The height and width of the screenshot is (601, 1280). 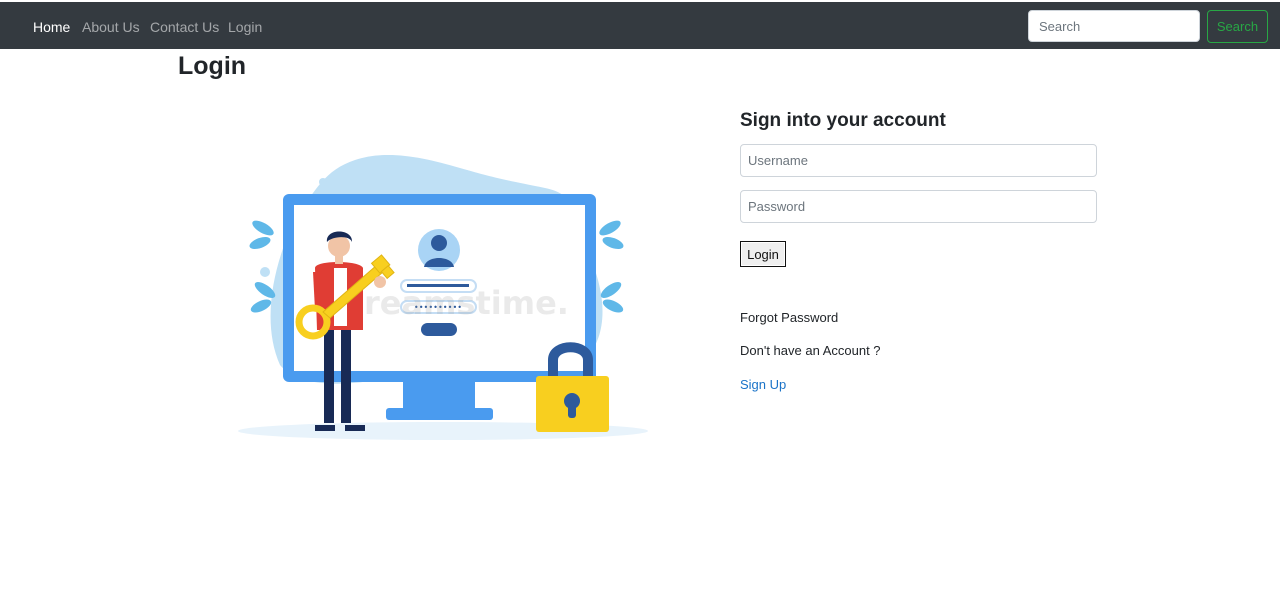 I want to click on forgot-password-link: Forgot Password, so click(x=789, y=318).